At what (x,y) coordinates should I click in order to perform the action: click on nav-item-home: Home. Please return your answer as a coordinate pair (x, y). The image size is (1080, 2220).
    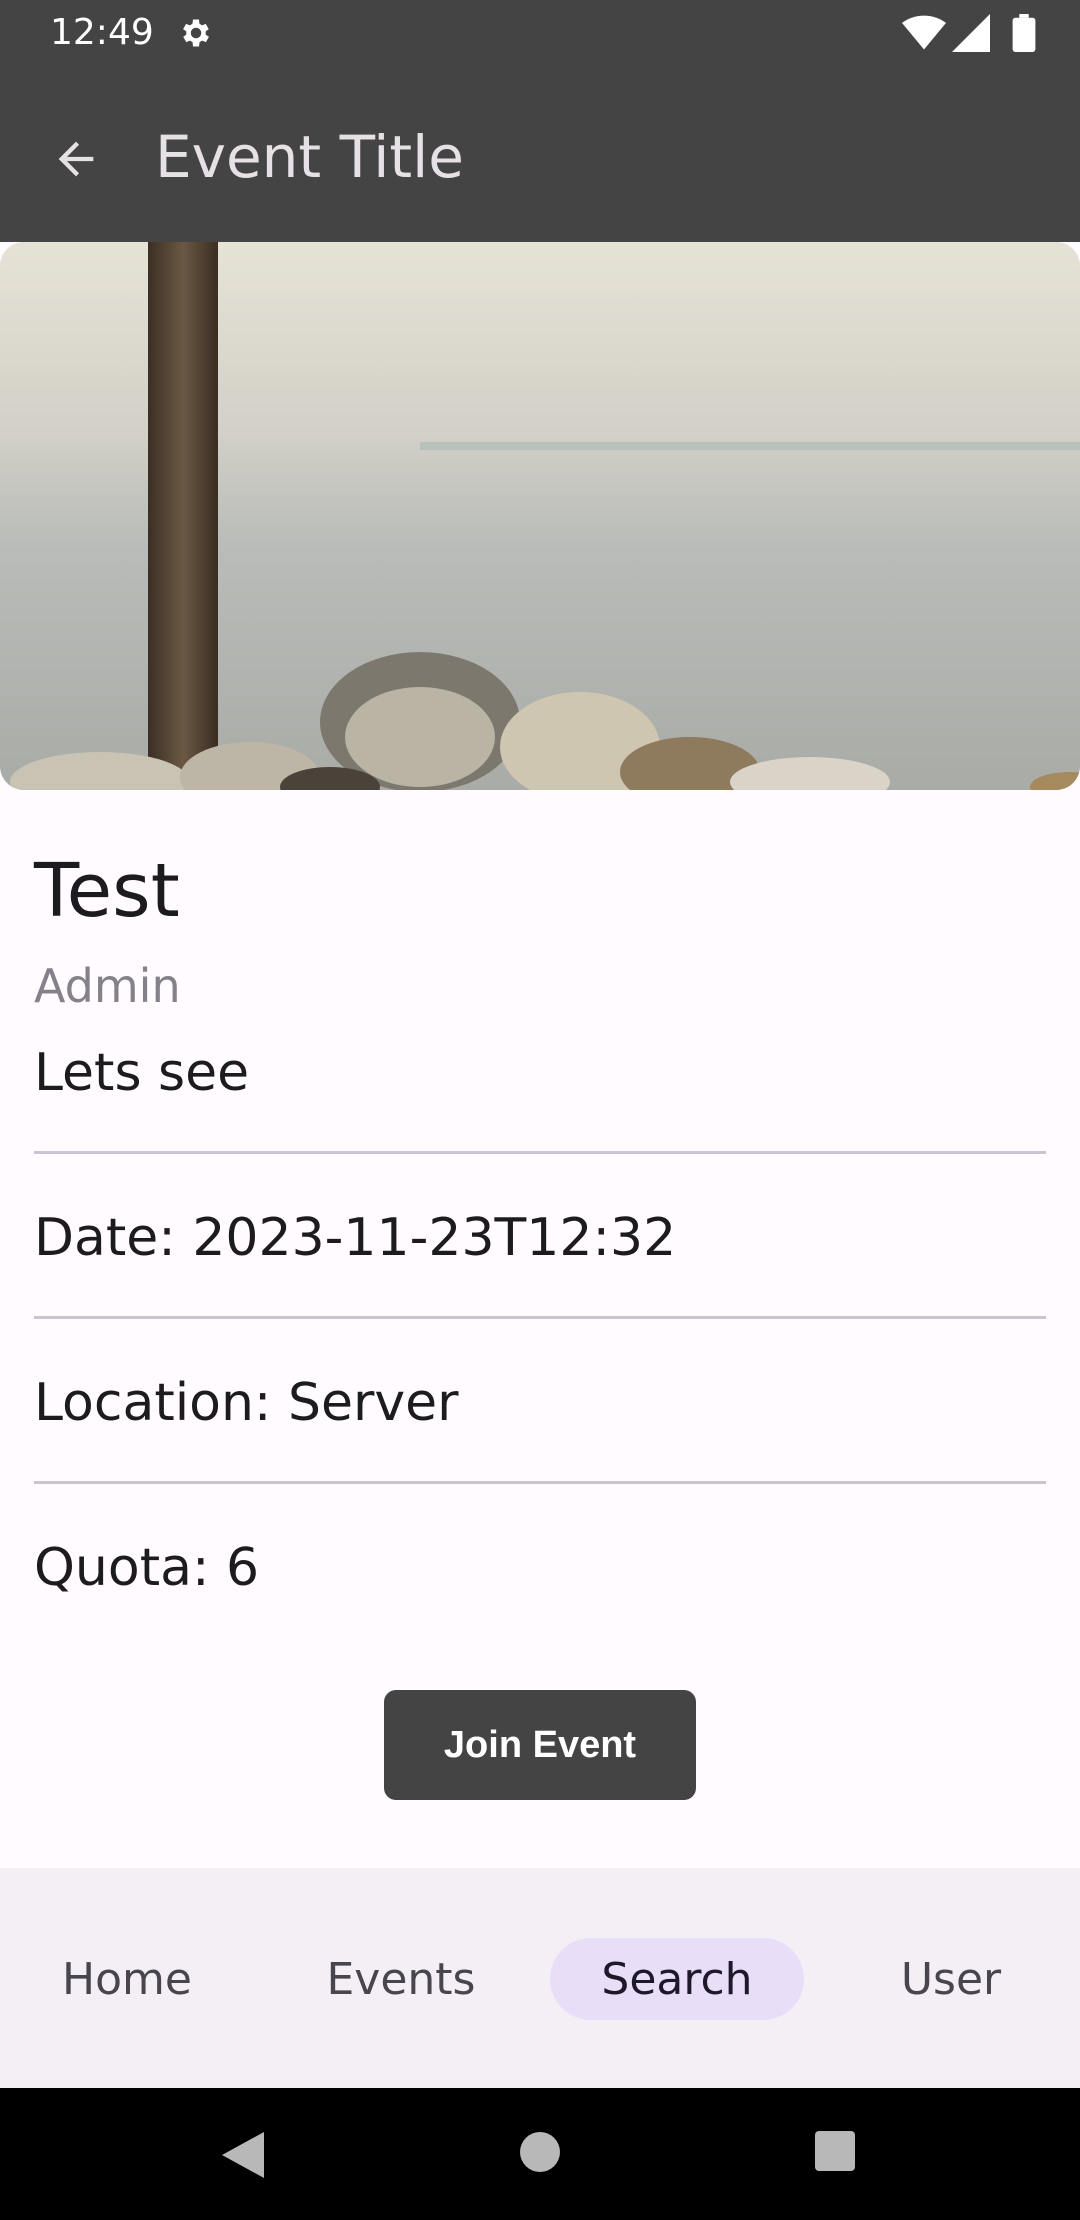
    Looking at the image, I should click on (127, 1979).